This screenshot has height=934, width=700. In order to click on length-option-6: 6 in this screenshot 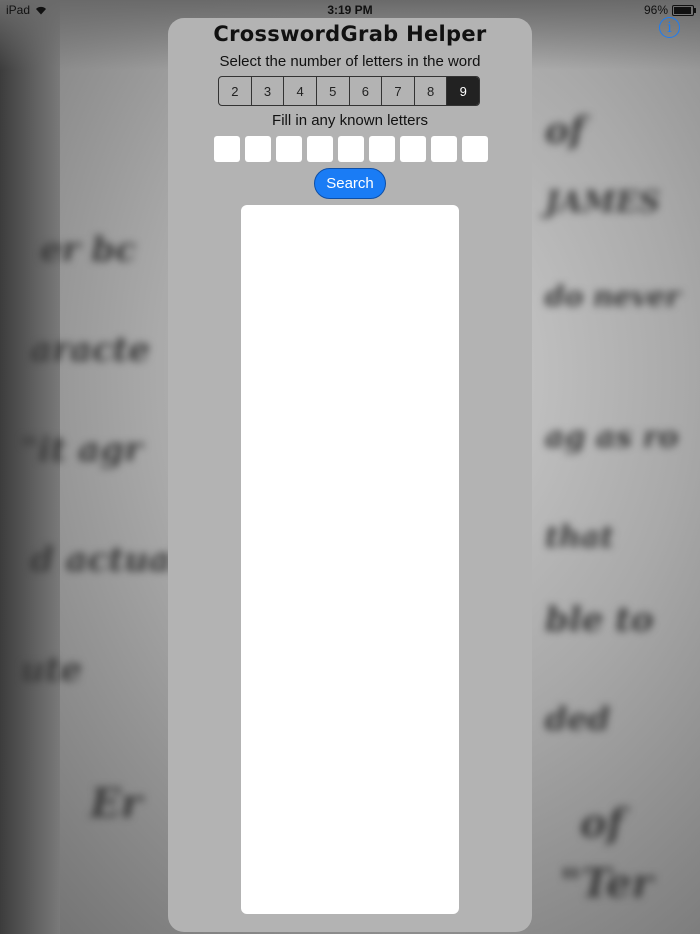, I will do `click(366, 91)`.